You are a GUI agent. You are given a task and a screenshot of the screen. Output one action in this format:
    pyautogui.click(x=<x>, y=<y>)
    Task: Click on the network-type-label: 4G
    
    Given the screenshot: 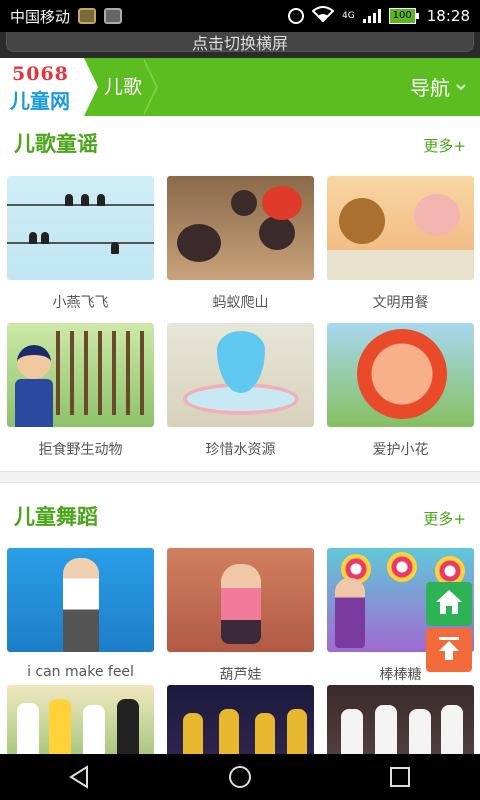 What is the action you would take?
    pyautogui.click(x=348, y=16)
    